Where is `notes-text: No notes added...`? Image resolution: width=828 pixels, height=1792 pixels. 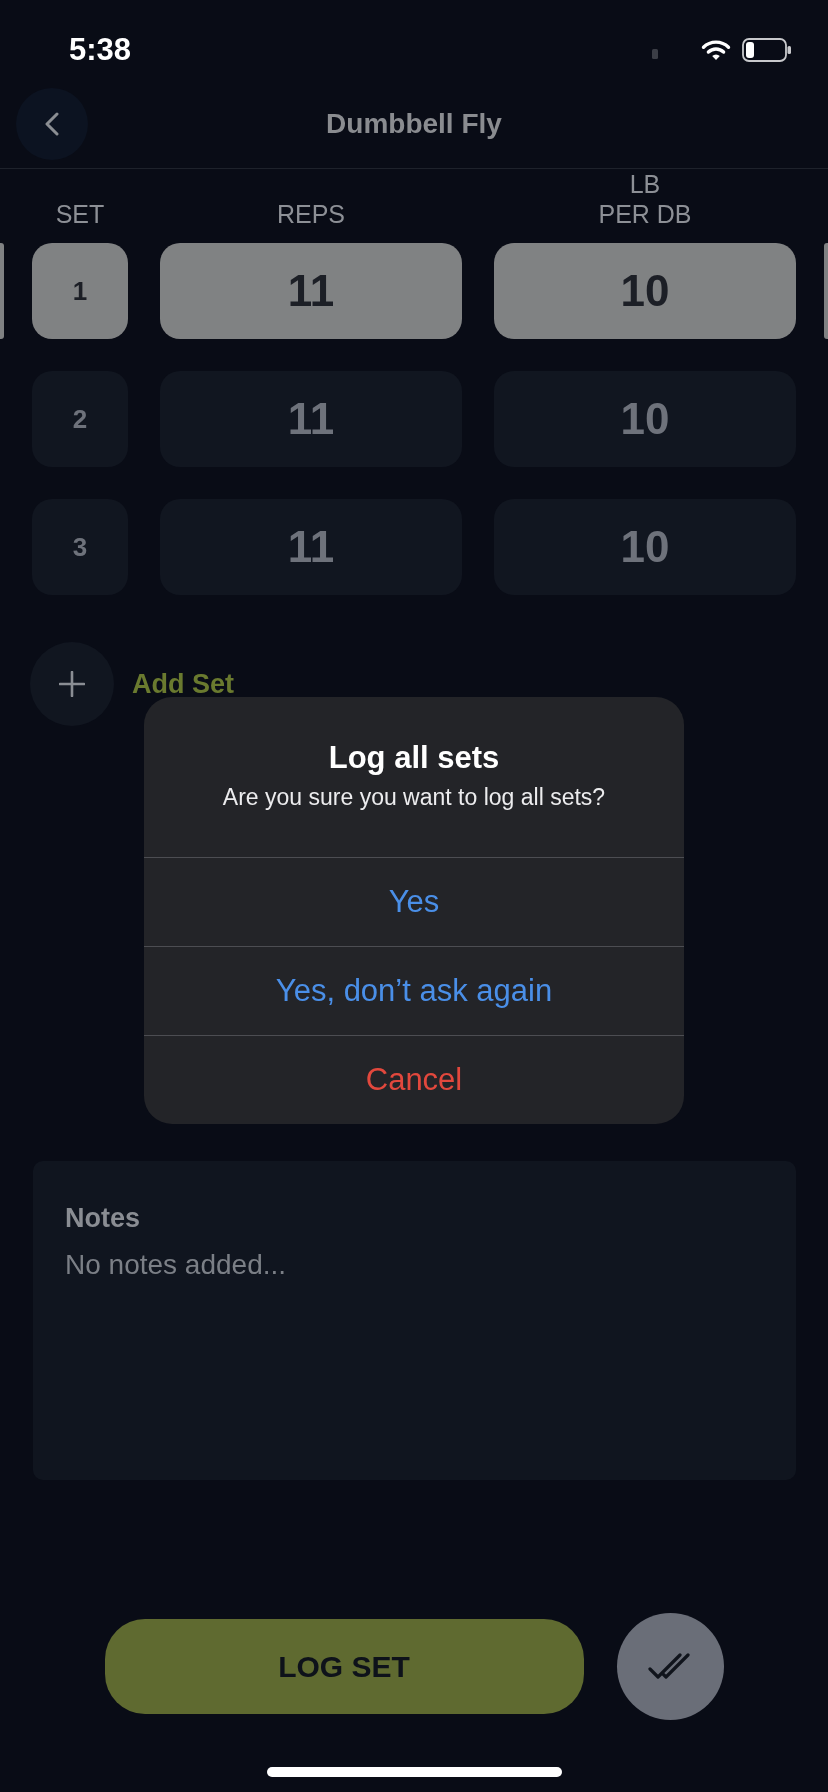
notes-text: No notes added... is located at coordinates (176, 1265).